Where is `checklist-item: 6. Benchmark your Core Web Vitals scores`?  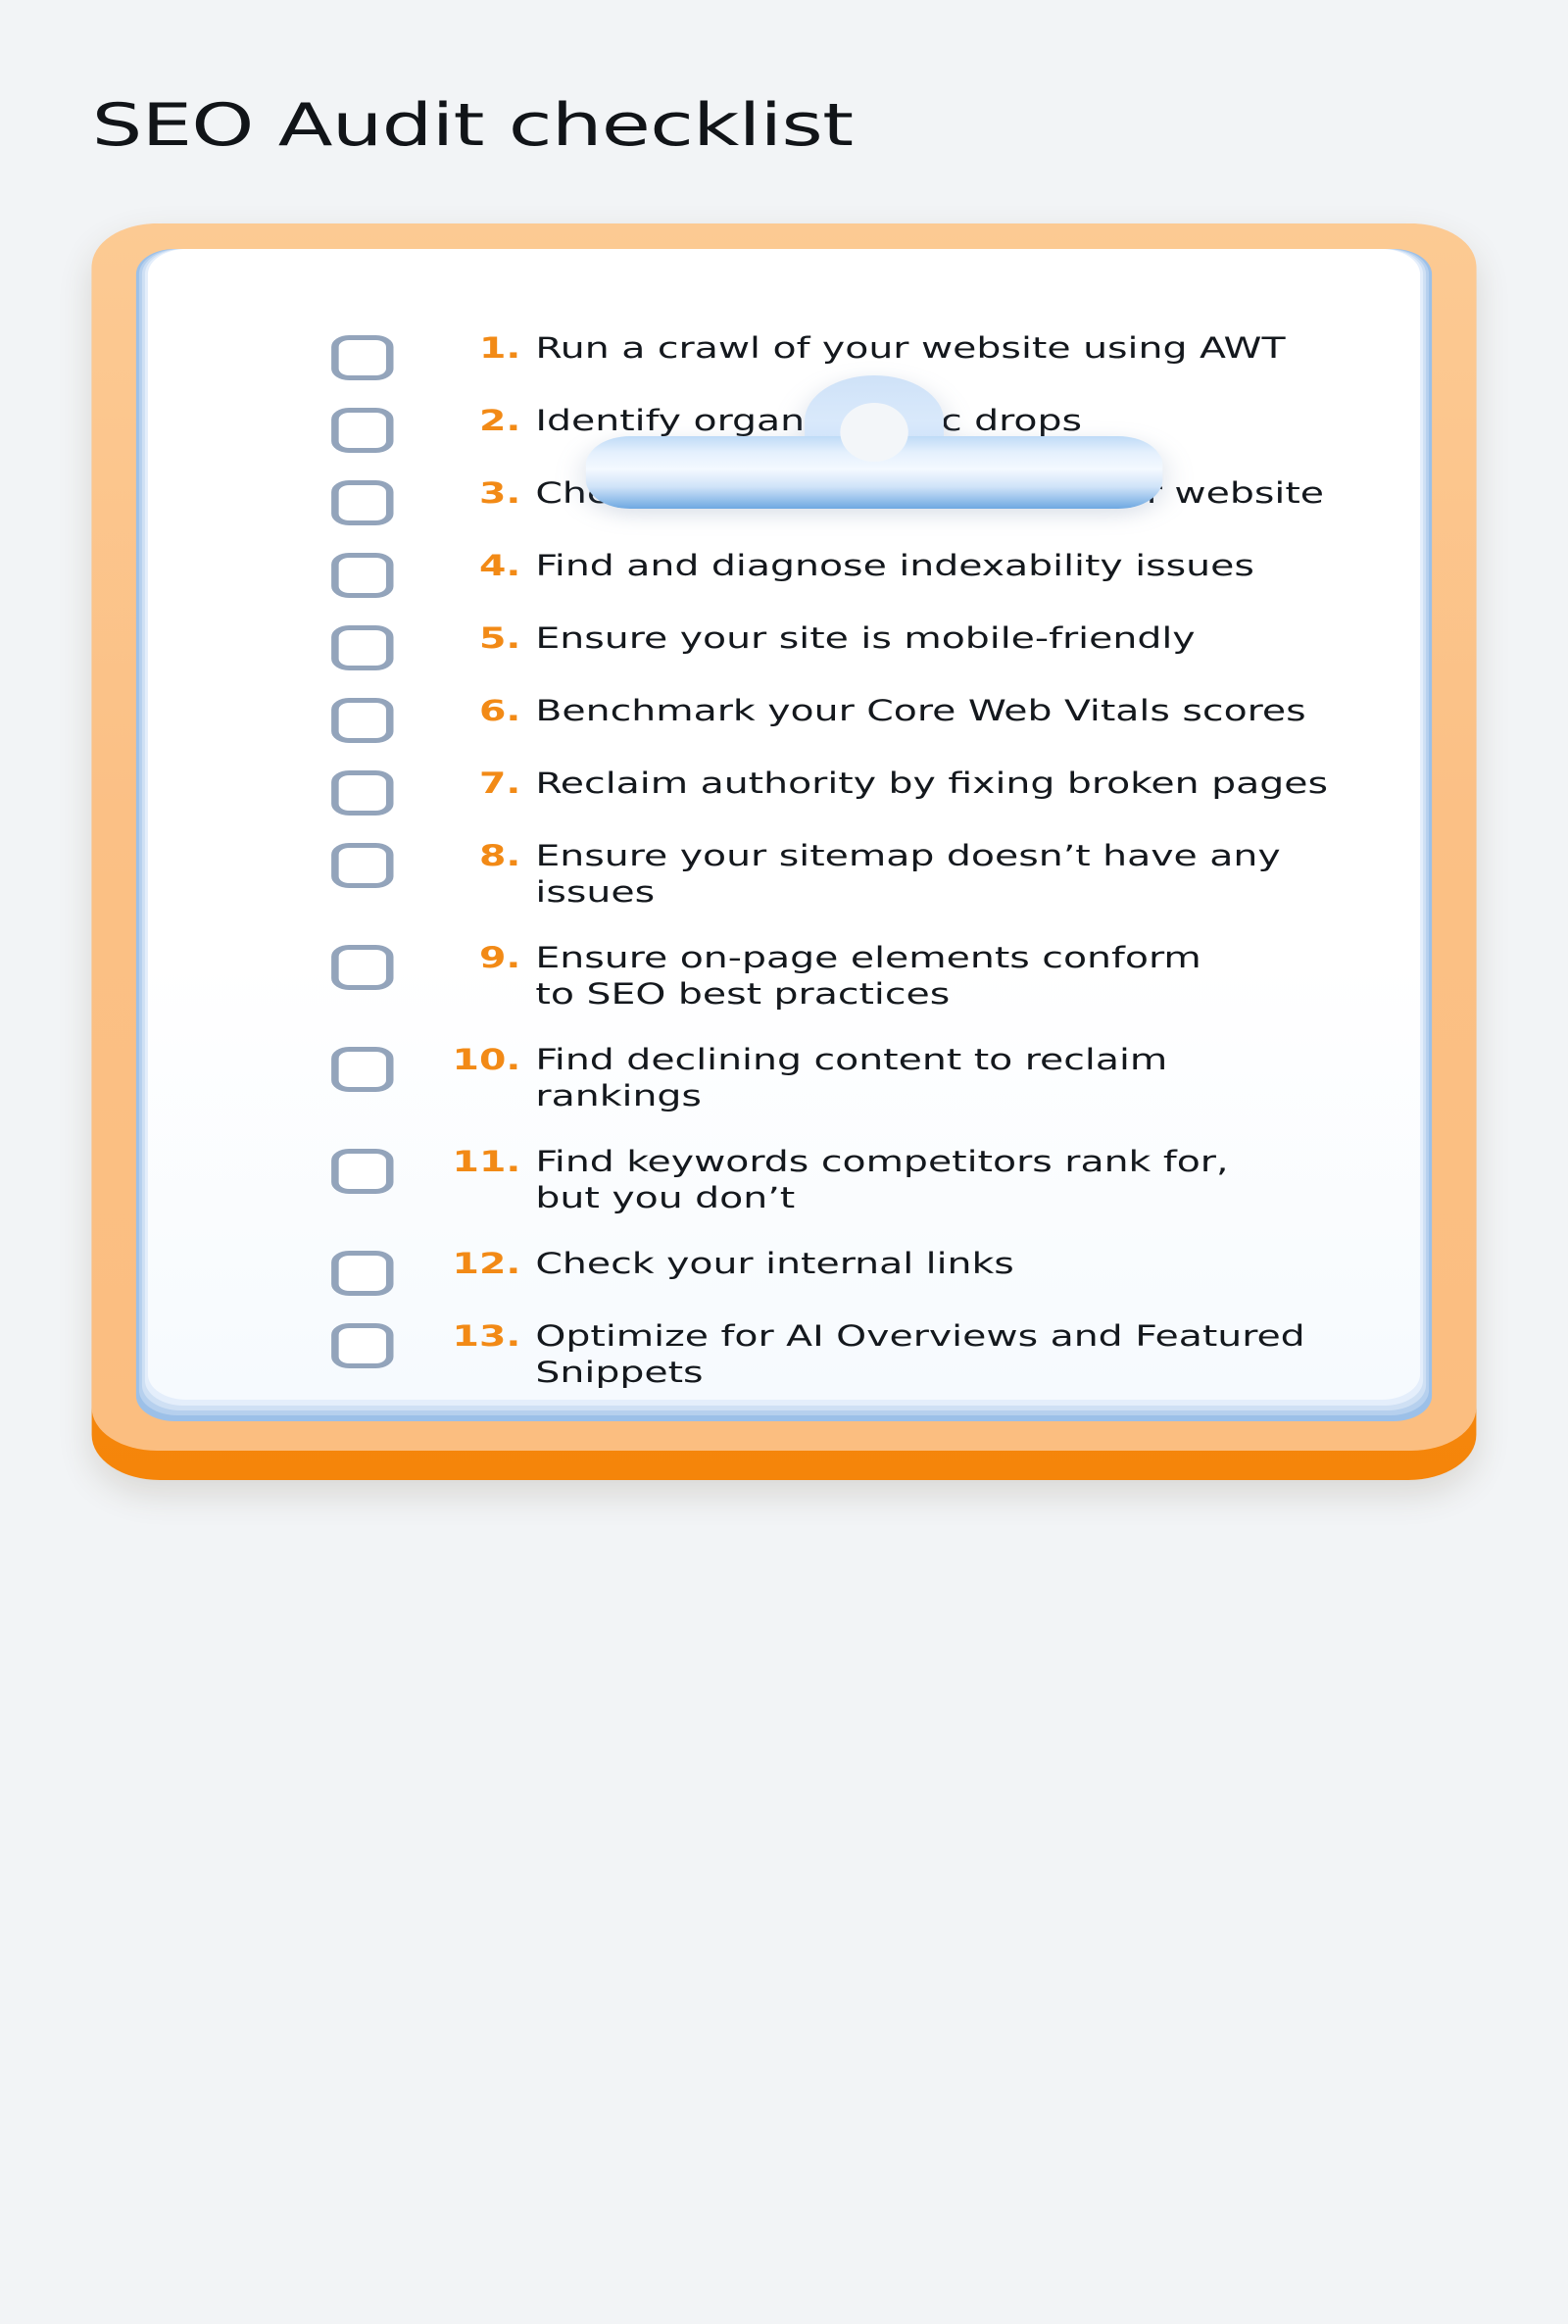 checklist-item: 6. Benchmark your Core Web Vitals scores is located at coordinates (784, 724).